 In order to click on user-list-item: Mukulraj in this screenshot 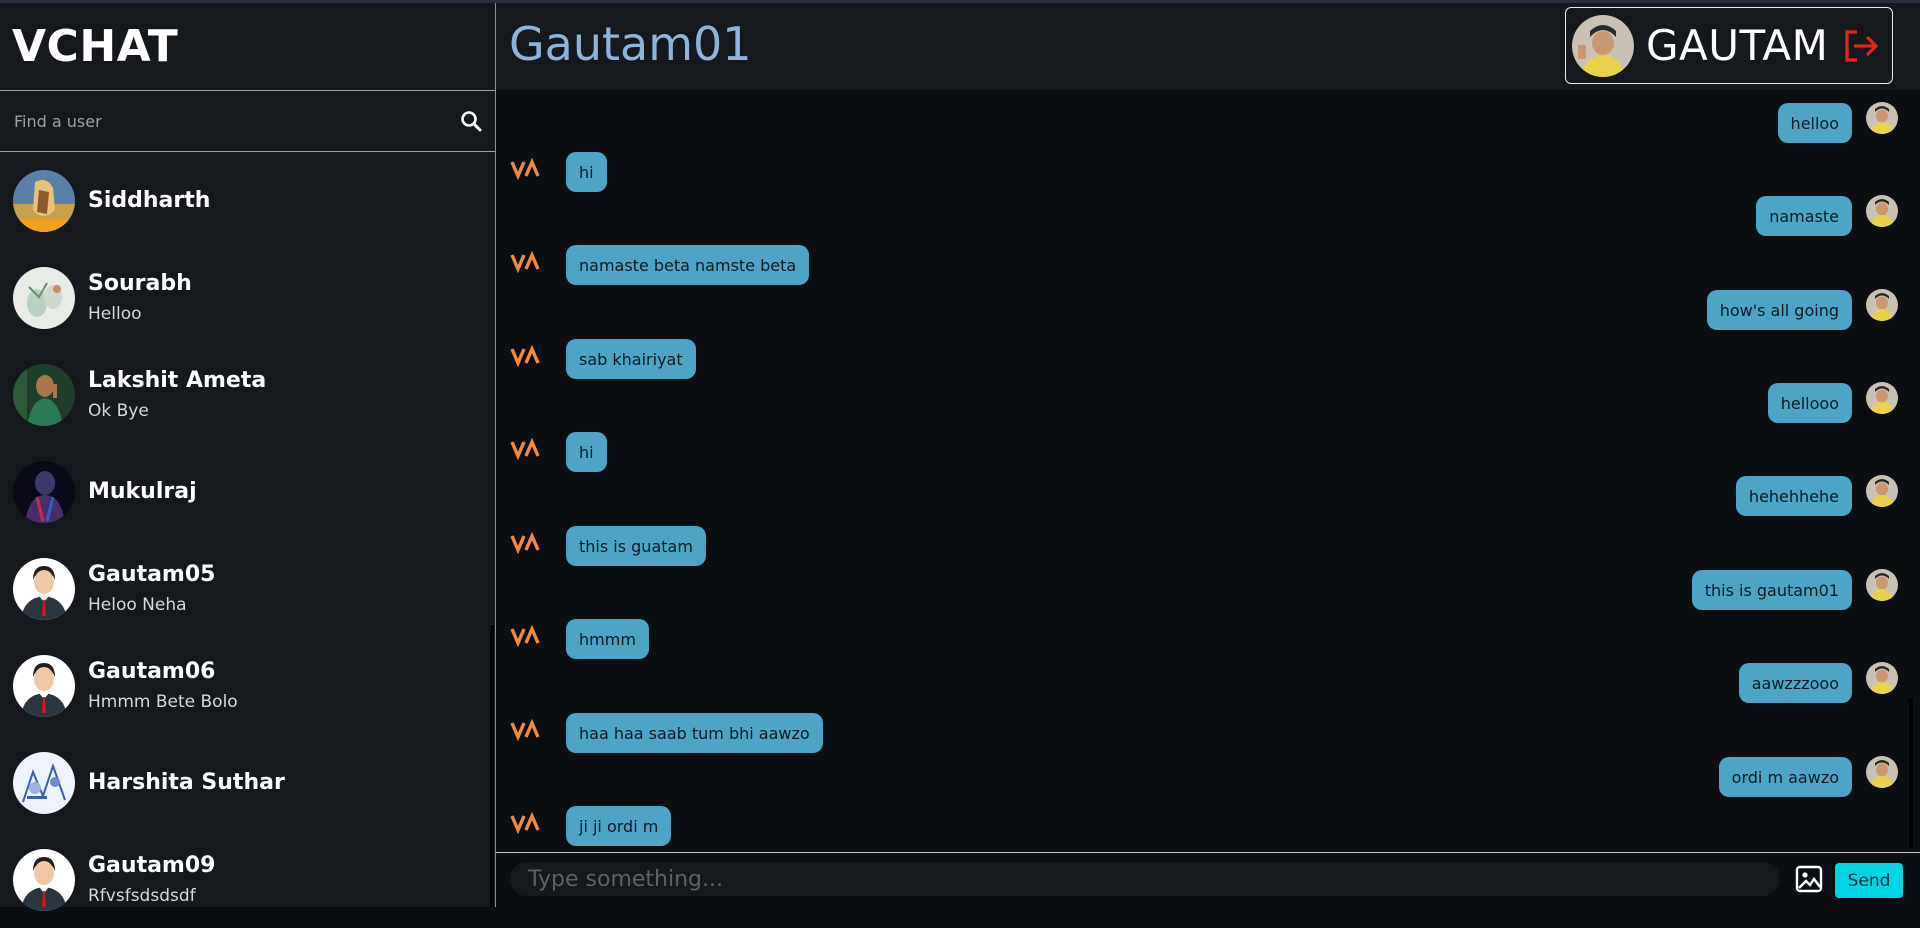, I will do `click(247, 491)`.